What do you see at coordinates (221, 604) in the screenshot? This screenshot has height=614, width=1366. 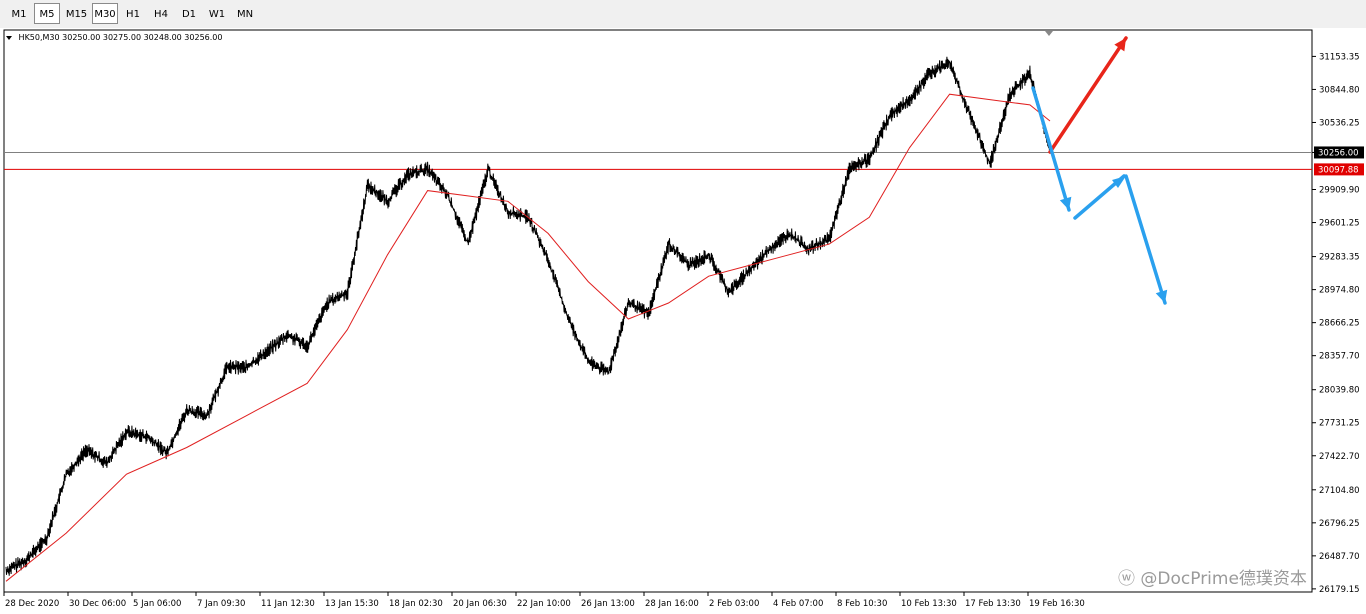 I see `x-tick-label: 7 Jan 09:30` at bounding box center [221, 604].